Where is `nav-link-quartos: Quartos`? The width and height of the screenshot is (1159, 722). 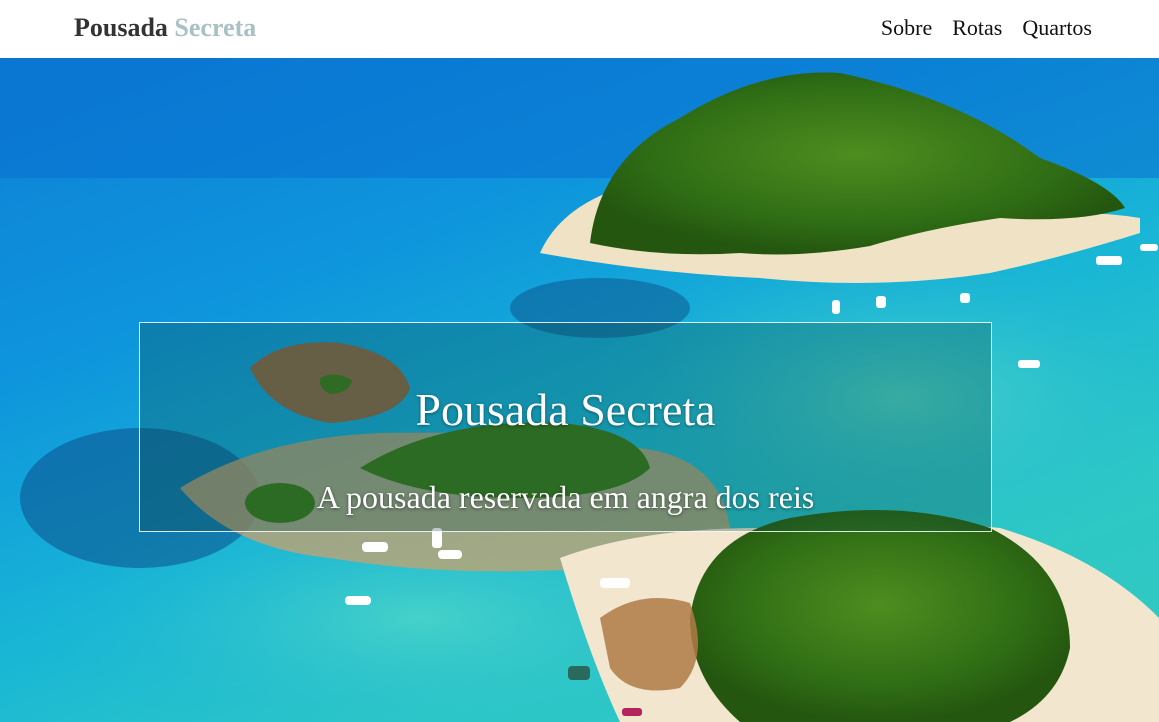
nav-link-quartos: Quartos is located at coordinates (1057, 28).